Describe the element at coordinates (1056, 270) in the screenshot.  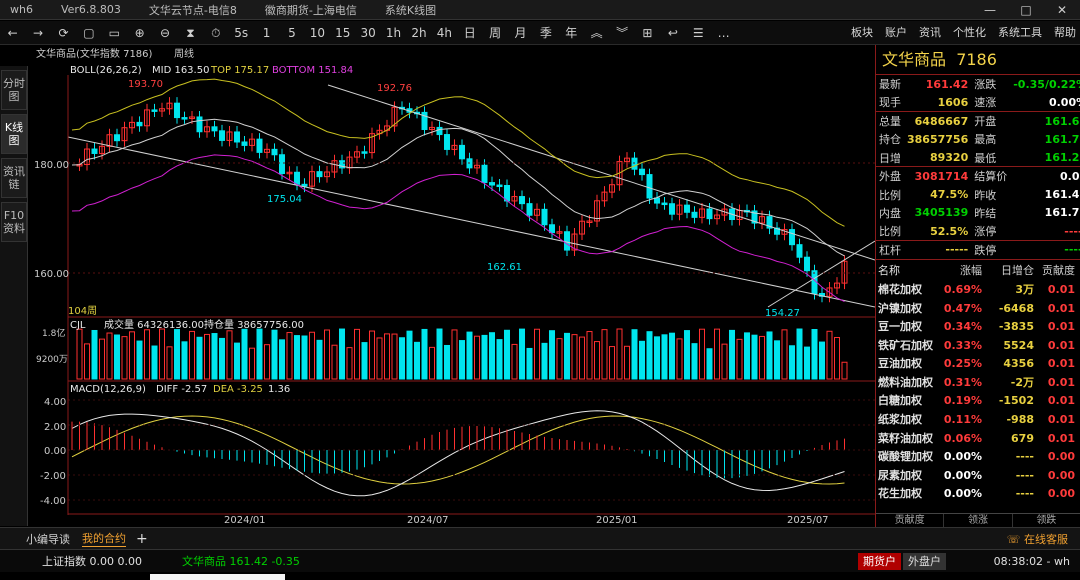
I see `col-contribution: 贡献度` at that location.